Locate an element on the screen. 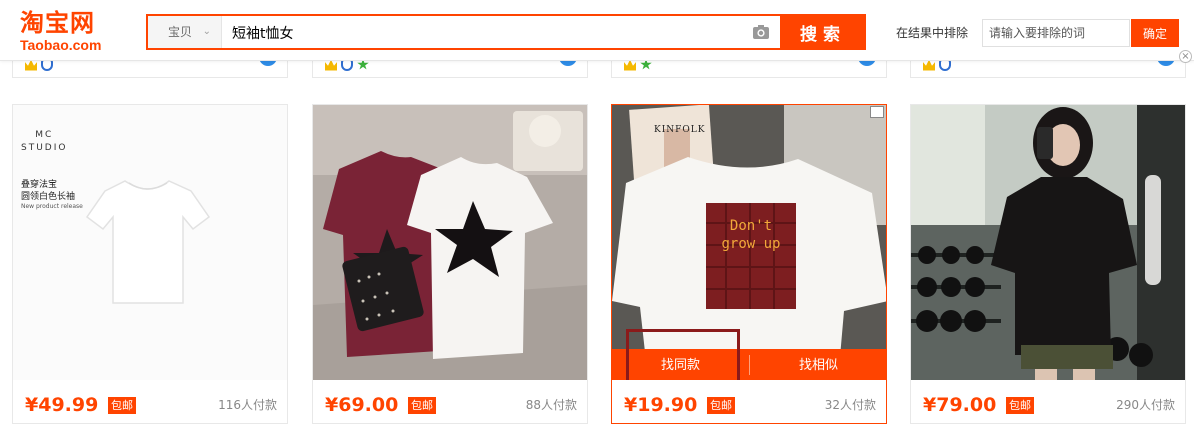  find-same-button: 找同款 is located at coordinates (680, 364).